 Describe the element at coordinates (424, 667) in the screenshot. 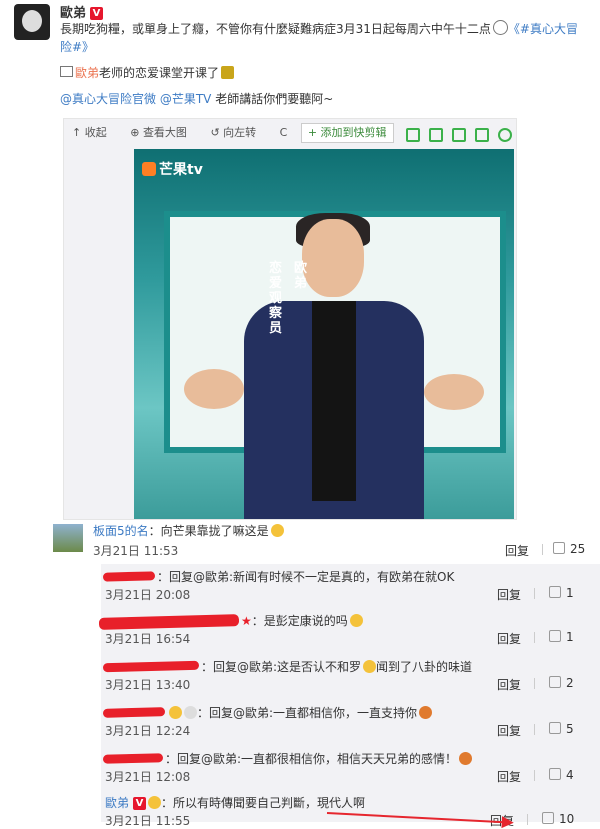

I see `reply-body-tail: 闻到了八卦的味道` at that location.